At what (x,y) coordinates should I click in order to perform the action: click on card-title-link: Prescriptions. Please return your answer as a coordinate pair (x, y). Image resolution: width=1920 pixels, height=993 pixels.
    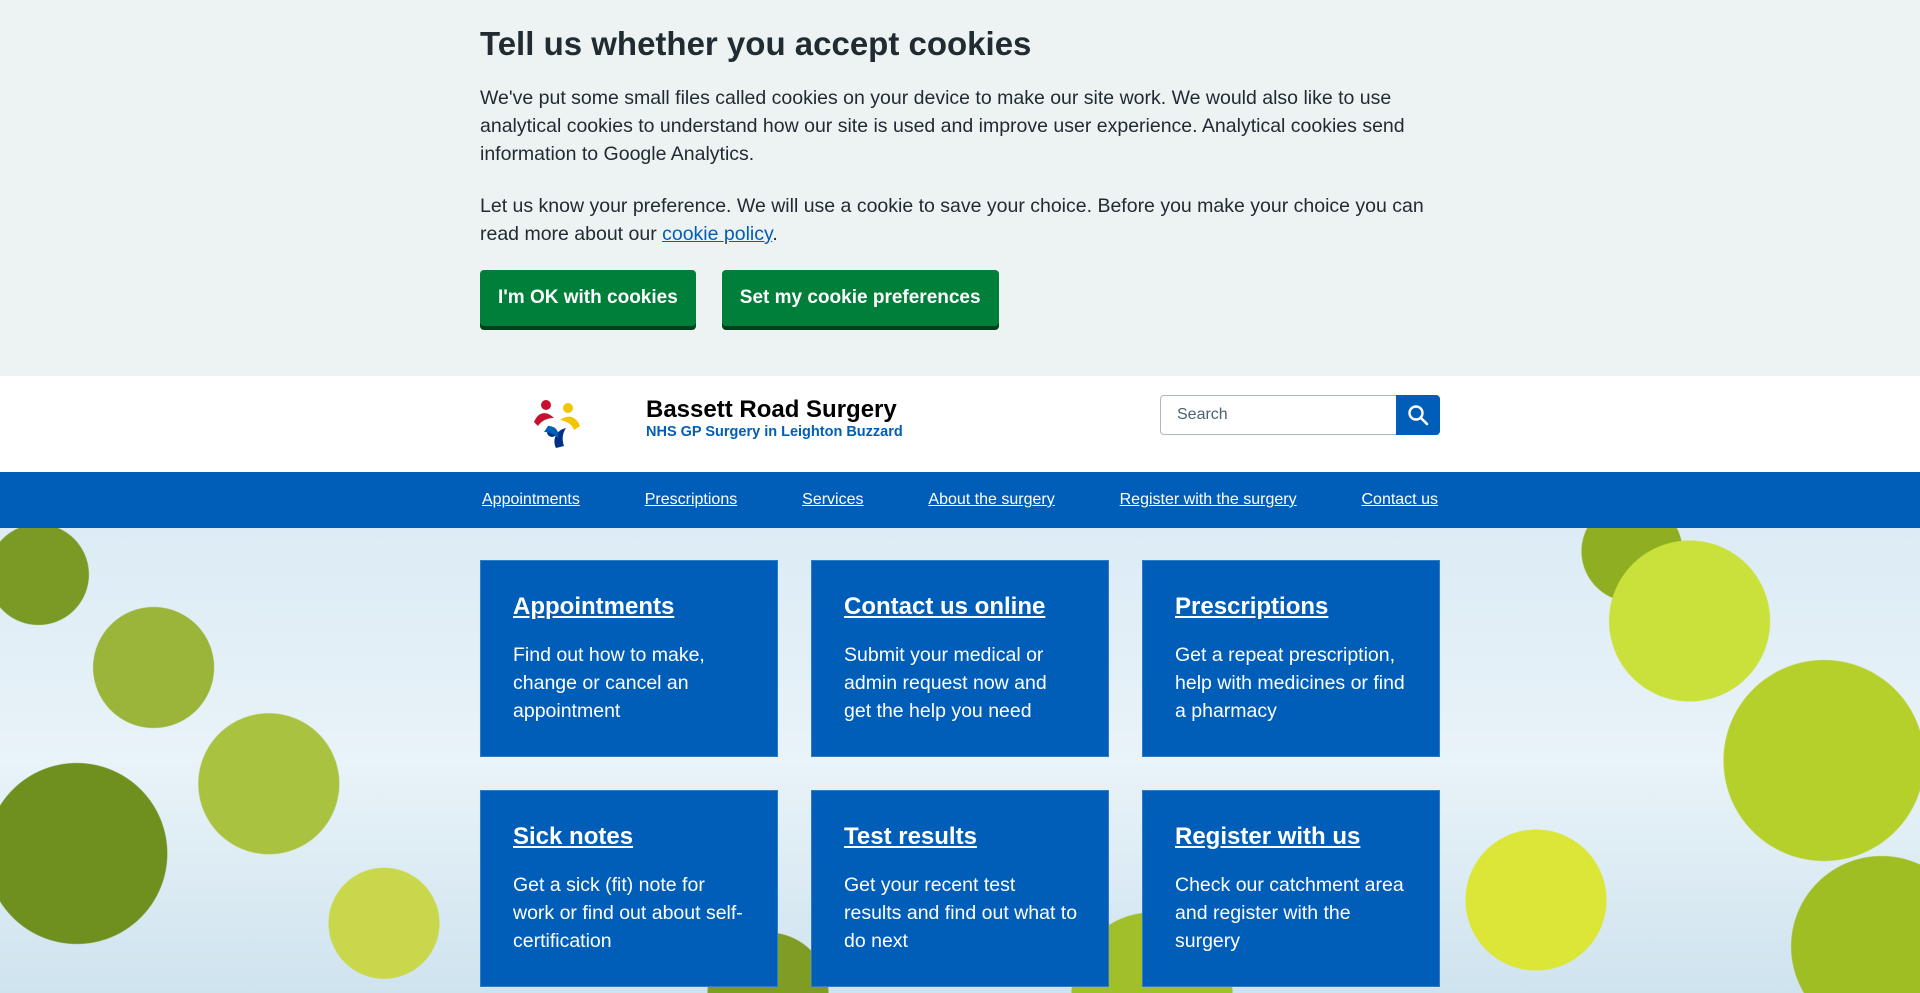
    Looking at the image, I should click on (1292, 607).